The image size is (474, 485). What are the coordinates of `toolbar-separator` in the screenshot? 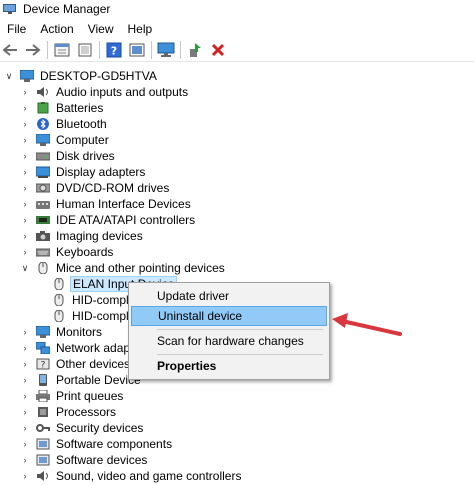 It's located at (47, 50).